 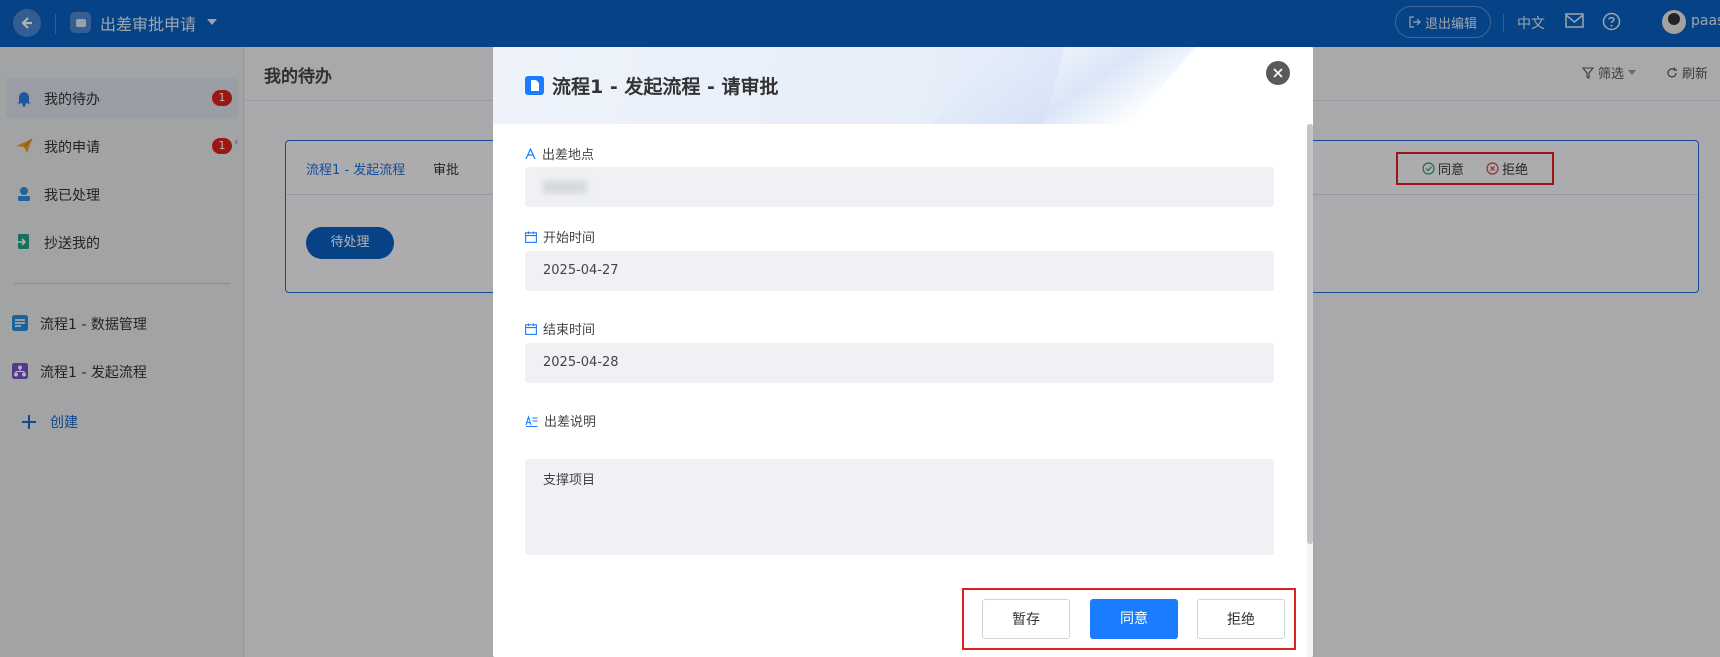 I want to click on reject-button: 拒绝, so click(x=1241, y=619).